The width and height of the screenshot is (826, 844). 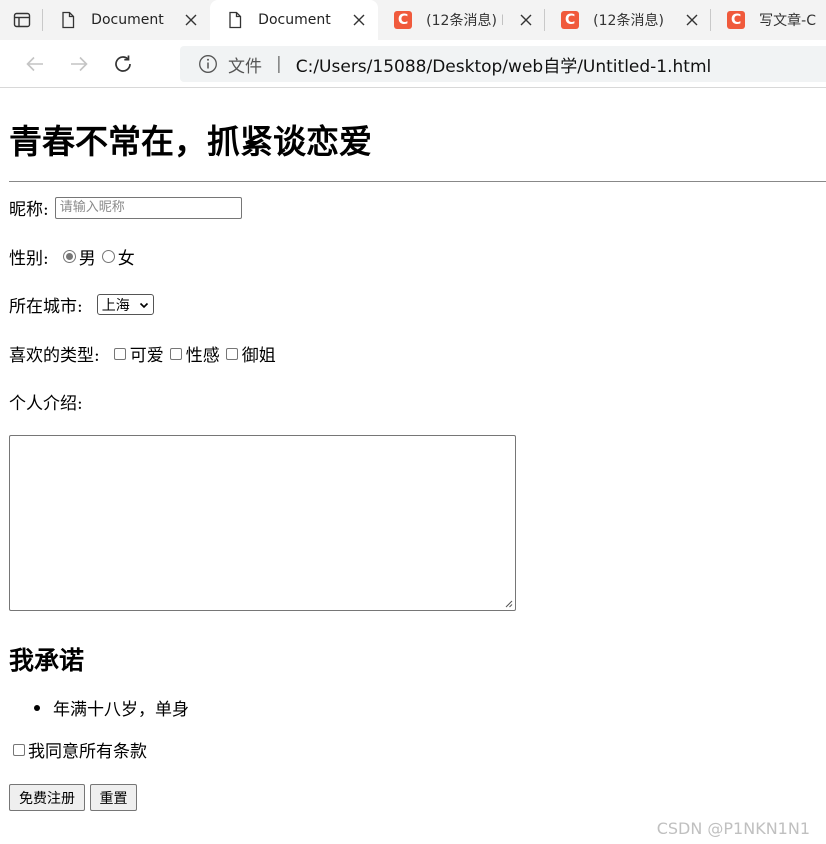 What do you see at coordinates (258, 356) in the screenshot?
I see `type-mature-label: 御姐` at bounding box center [258, 356].